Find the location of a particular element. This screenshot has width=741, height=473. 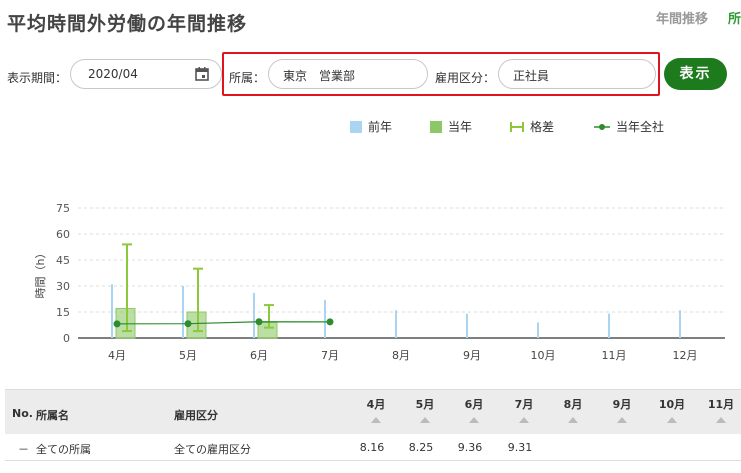

y-axis-label: 時間（h） is located at coordinates (40, 273).